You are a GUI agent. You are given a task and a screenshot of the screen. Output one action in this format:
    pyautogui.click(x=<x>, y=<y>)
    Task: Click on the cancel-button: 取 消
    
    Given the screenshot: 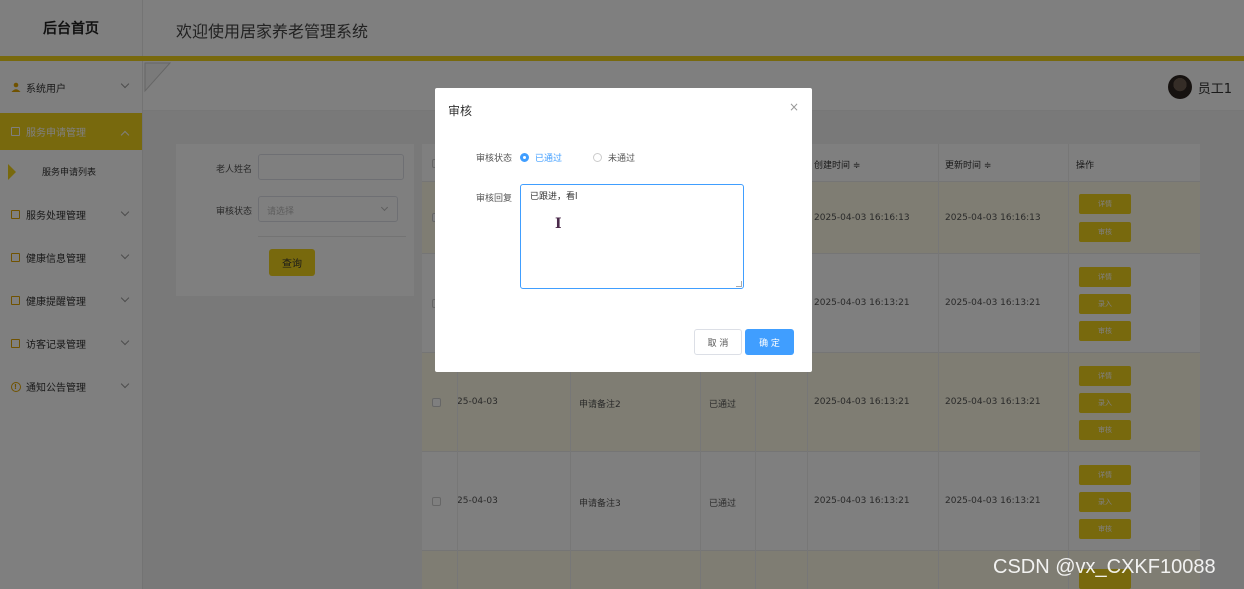 What is the action you would take?
    pyautogui.click(x=718, y=342)
    